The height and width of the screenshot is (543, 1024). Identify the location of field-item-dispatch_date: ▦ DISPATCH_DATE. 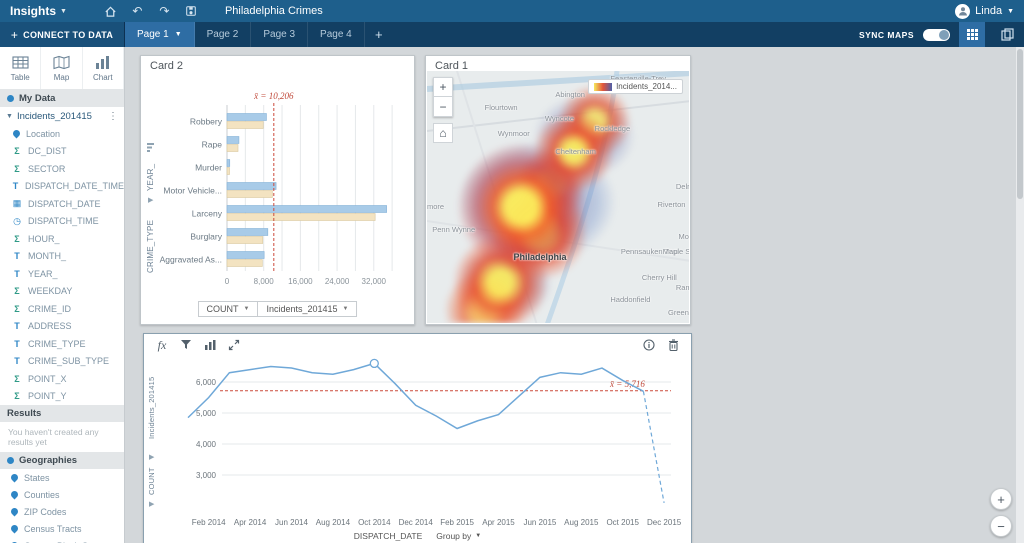
(62, 204).